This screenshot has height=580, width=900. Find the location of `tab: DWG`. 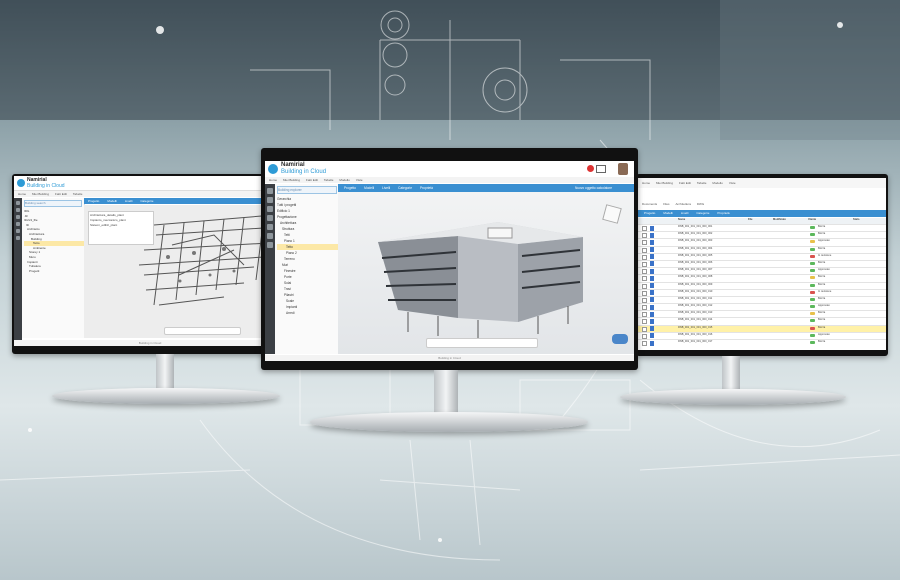

tab: DWG is located at coordinates (700, 204).